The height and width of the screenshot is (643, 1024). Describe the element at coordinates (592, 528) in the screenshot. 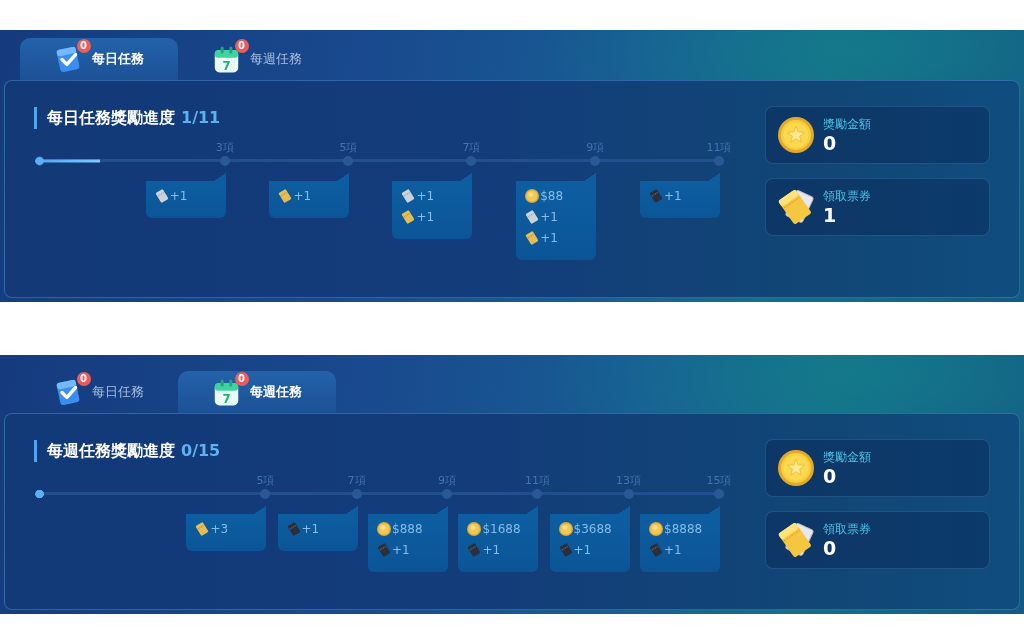

I see `reward-amount: $3688` at that location.